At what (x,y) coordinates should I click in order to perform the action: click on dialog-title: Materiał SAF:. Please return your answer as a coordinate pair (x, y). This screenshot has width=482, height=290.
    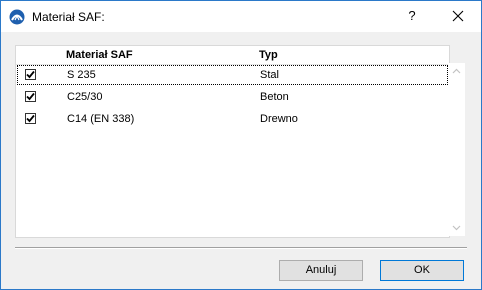
    Looking at the image, I should click on (68, 17).